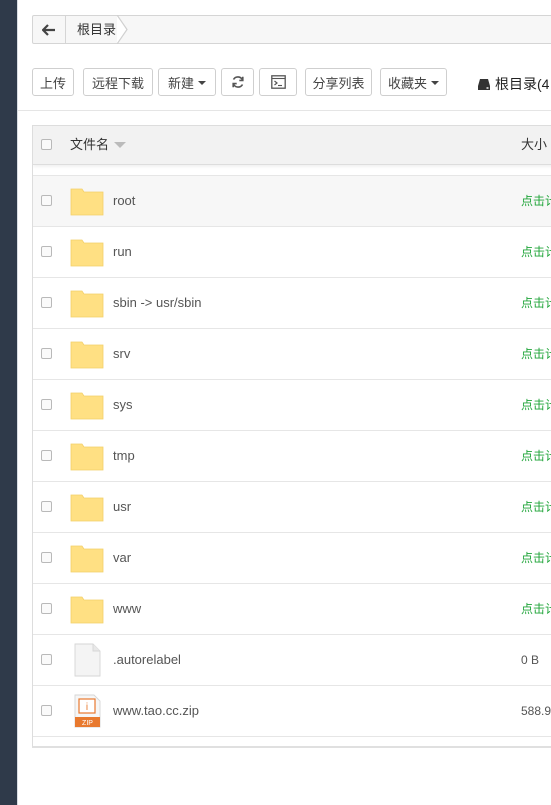  I want to click on upload-button-label: 上传, so click(52, 83).